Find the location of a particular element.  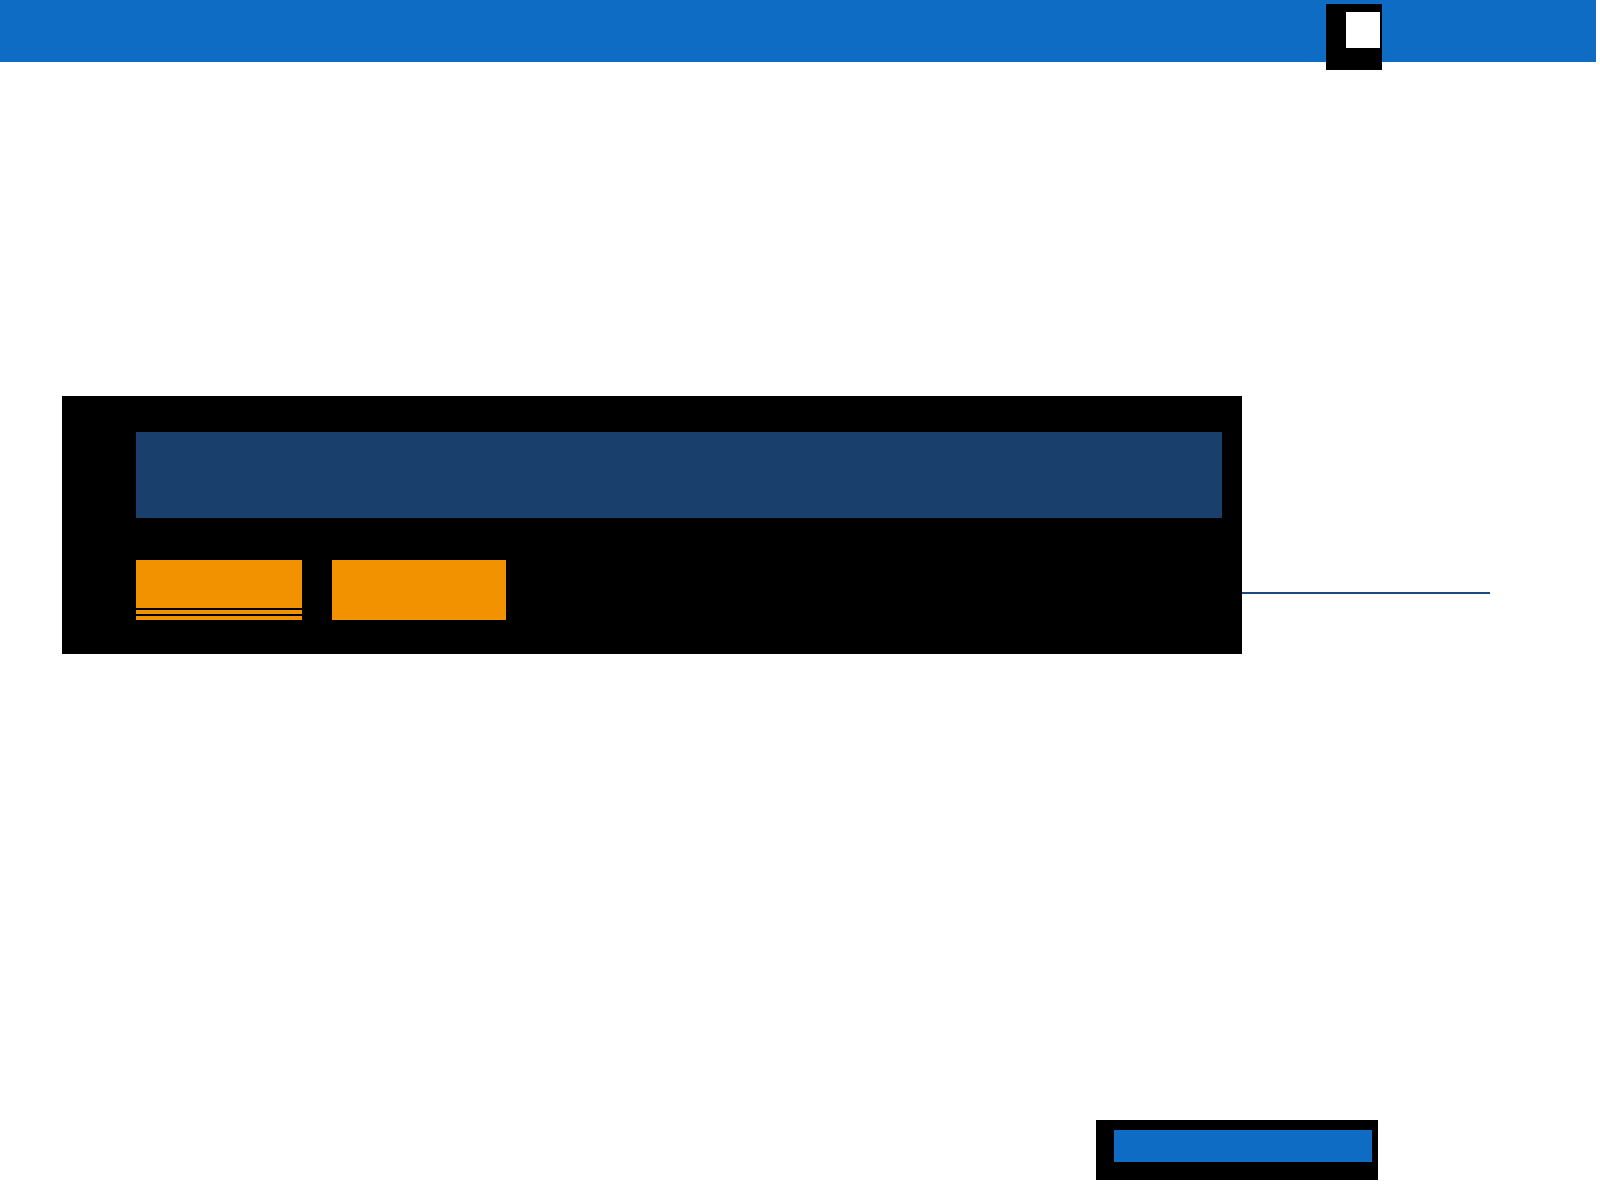

square-icon is located at coordinates (1354, 37).